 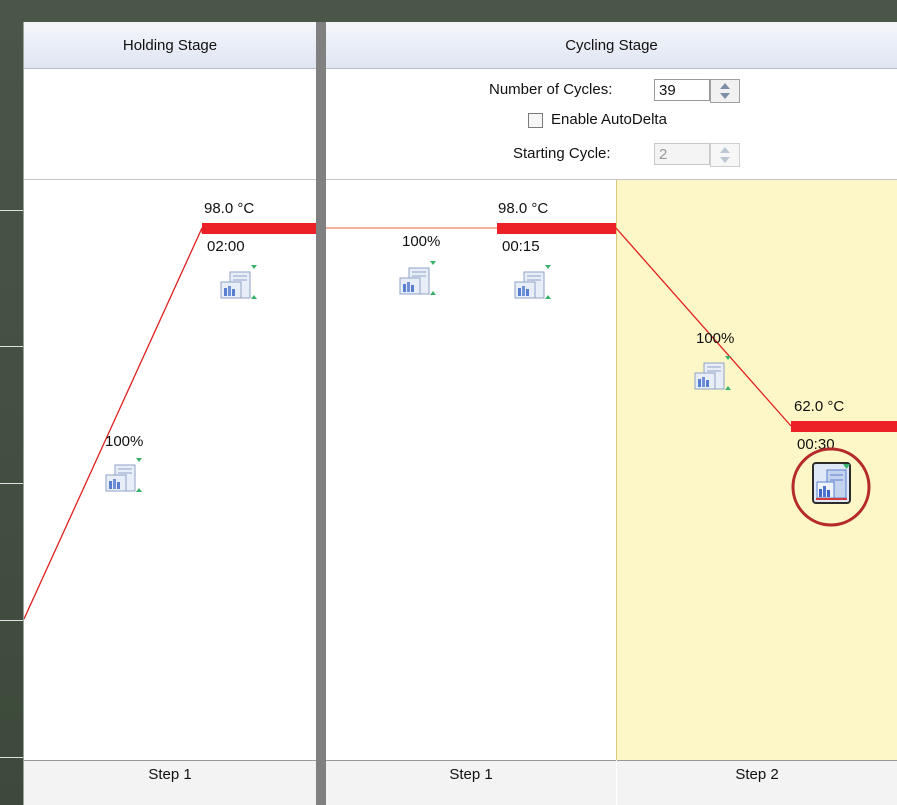 I want to click on cycling-step2-temp: 62.0 °C, so click(x=819, y=406).